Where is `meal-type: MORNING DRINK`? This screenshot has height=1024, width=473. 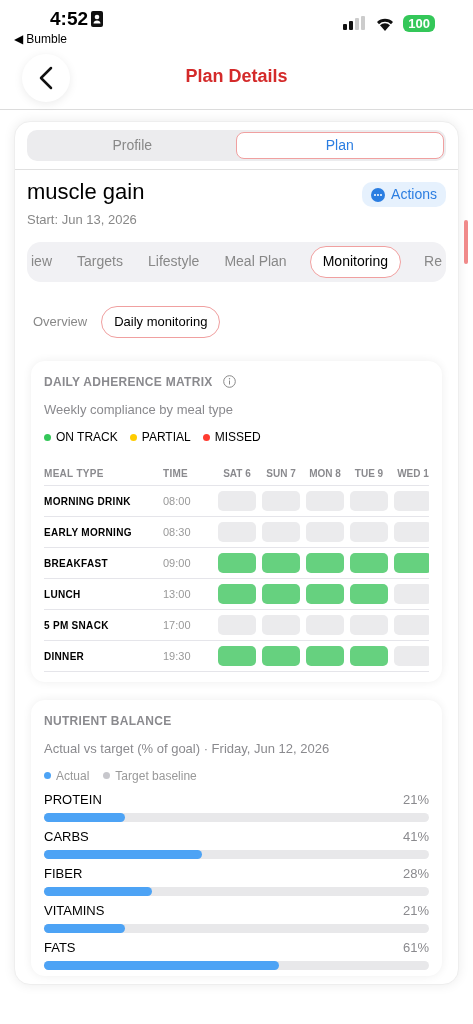
meal-type: MORNING DRINK is located at coordinates (88, 501).